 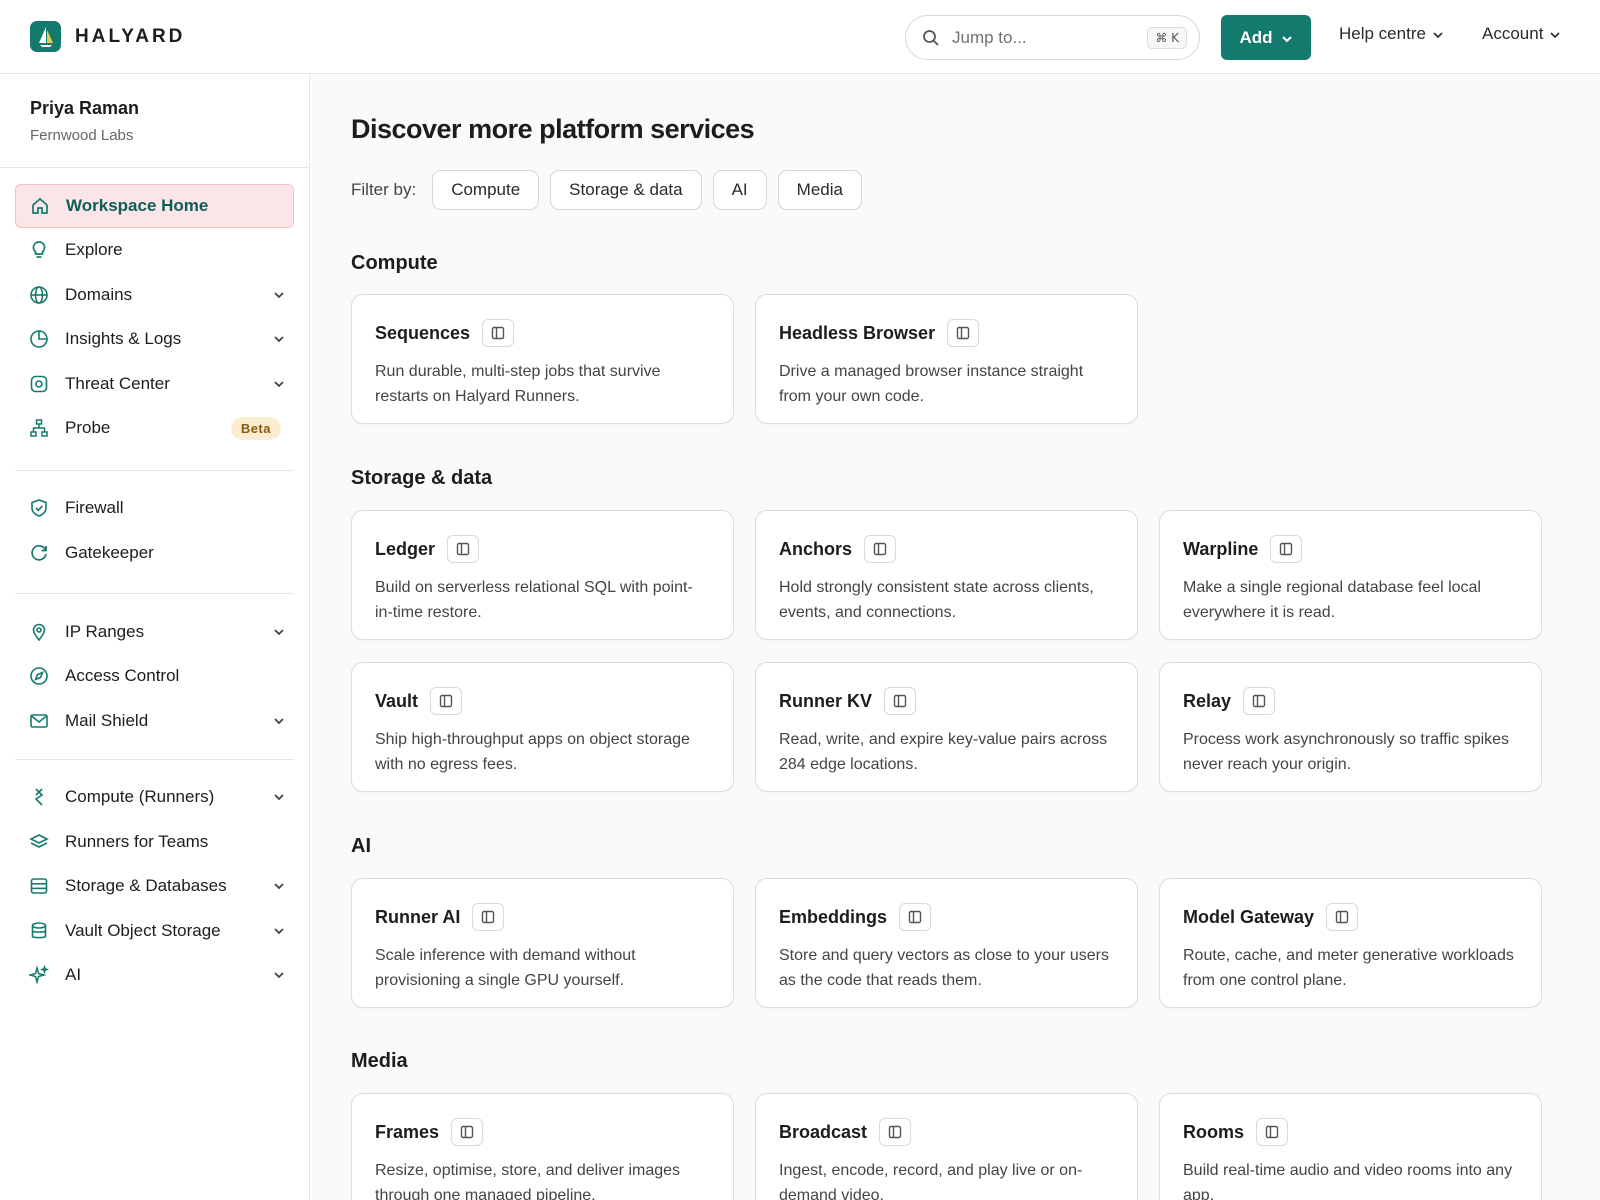 I want to click on sidebar-item-access-control: Access Control, so click(x=154, y=676).